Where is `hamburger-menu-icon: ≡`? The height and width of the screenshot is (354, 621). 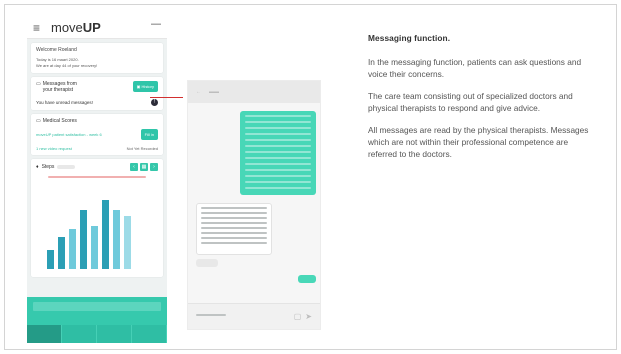
hamburger-menu-icon: ≡ is located at coordinates (40, 28).